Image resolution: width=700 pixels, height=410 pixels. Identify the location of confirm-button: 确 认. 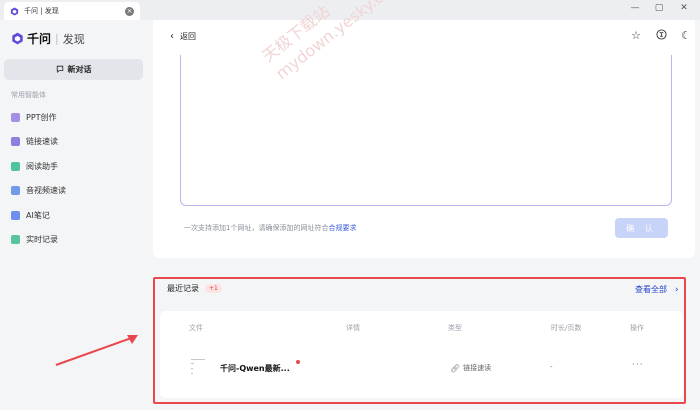
(641, 228).